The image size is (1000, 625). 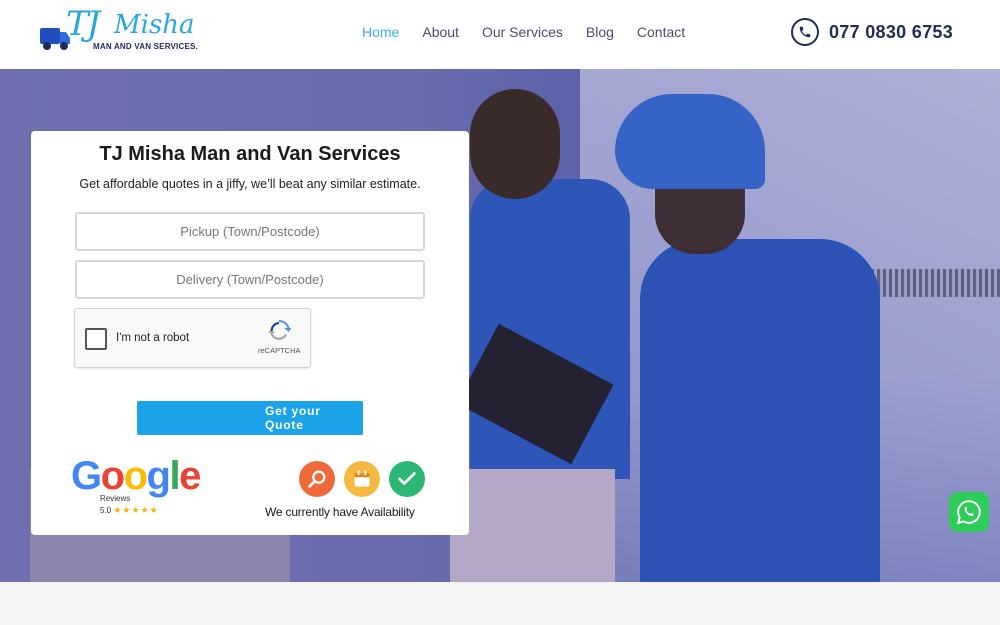 I want to click on hero-box, so click(x=532, y=525).